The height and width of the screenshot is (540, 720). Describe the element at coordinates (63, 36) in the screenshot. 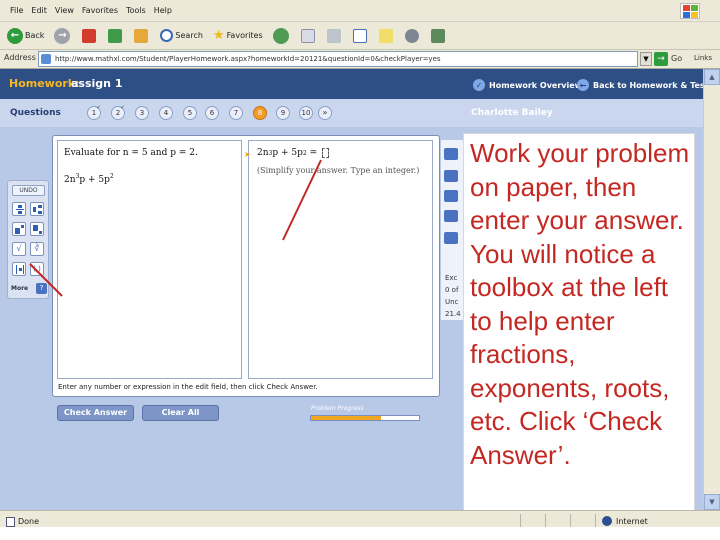

I see `forward-button: →` at that location.